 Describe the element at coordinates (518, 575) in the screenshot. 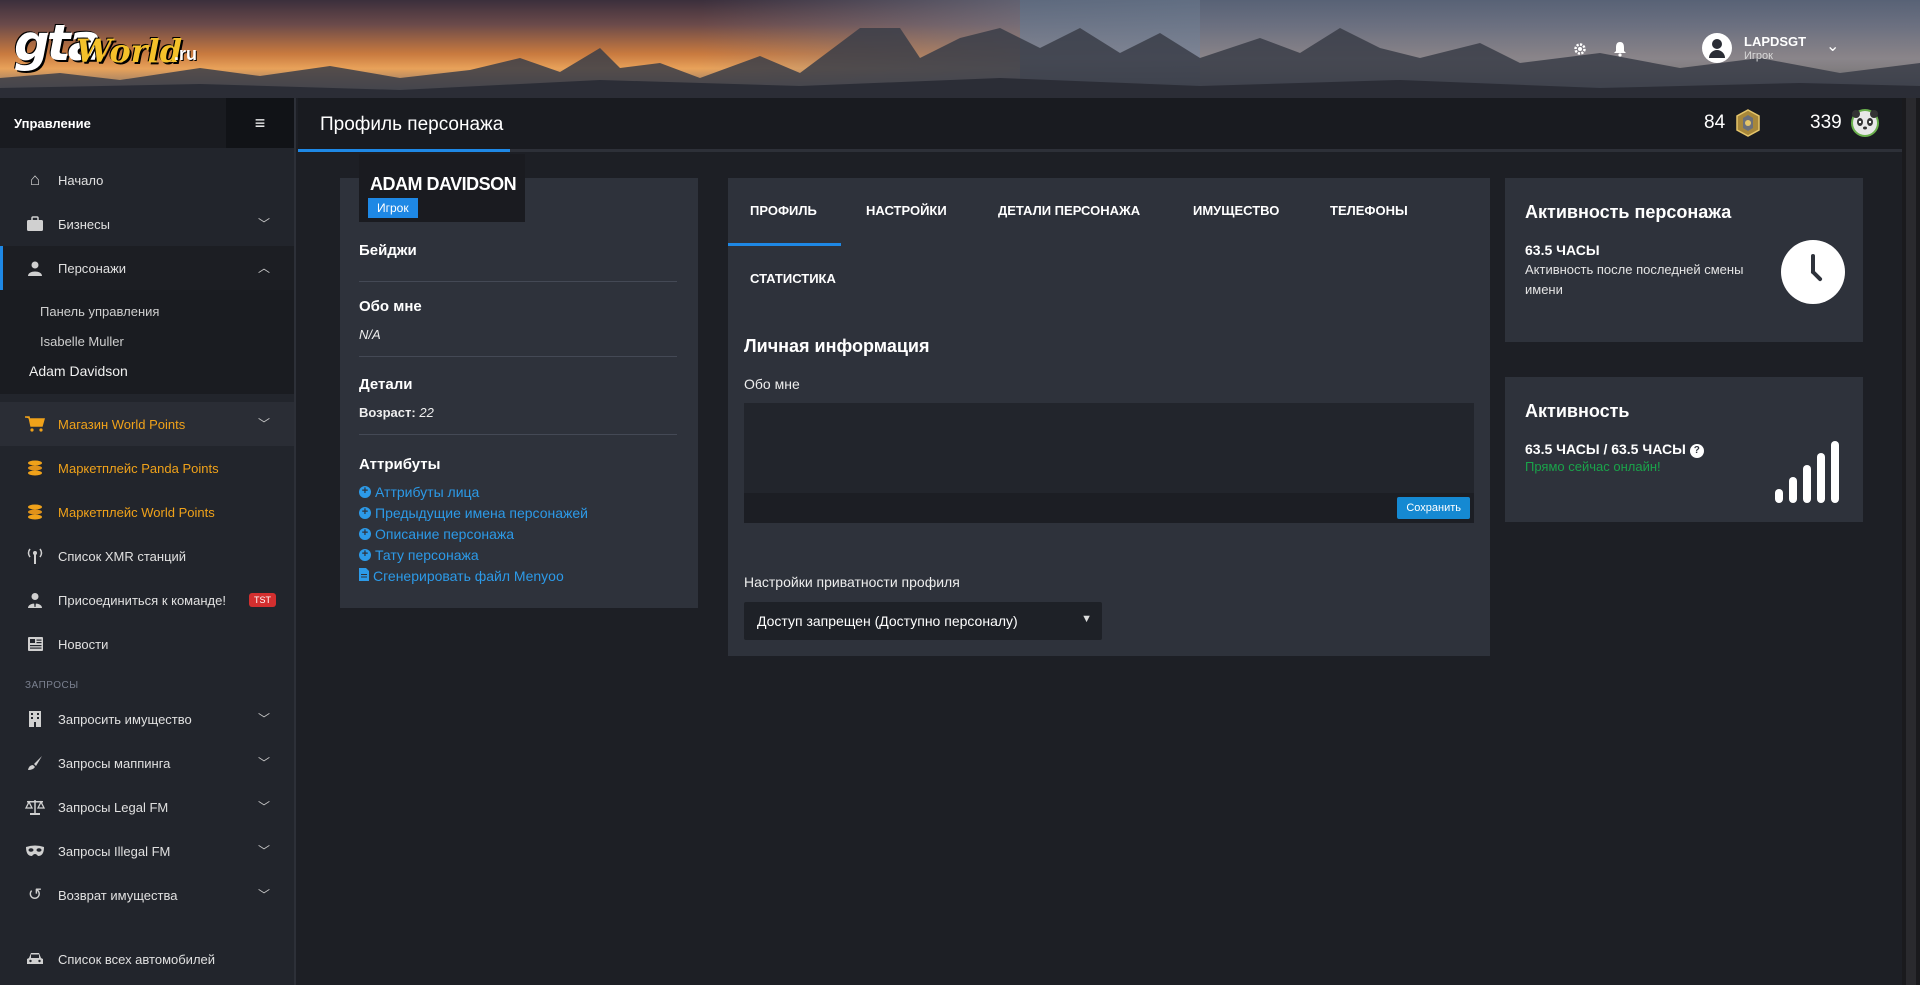

I see `link-generate-menyoo: Сгенерировать файл Menyoo` at that location.